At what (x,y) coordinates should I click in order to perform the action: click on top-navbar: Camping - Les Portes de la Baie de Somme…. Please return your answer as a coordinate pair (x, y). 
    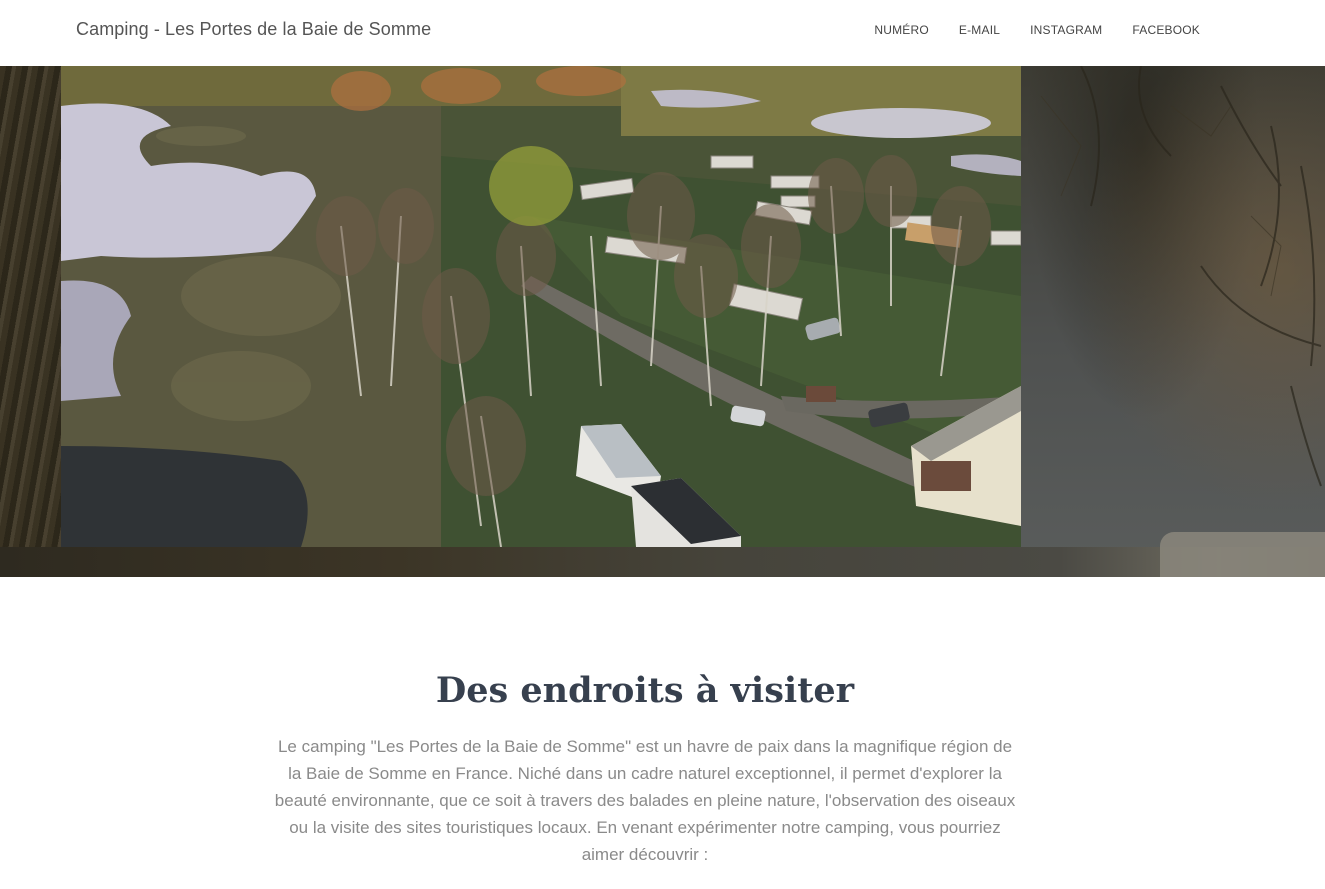
    Looking at the image, I should click on (662, 33).